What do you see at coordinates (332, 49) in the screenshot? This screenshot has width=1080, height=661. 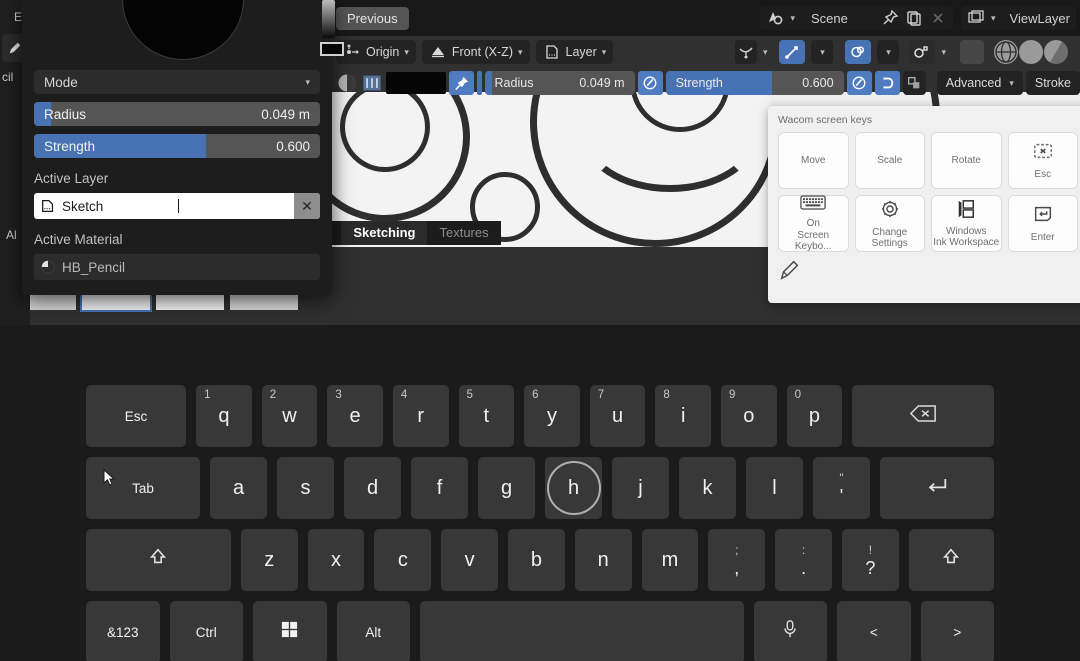 I see `color-swatch` at bounding box center [332, 49].